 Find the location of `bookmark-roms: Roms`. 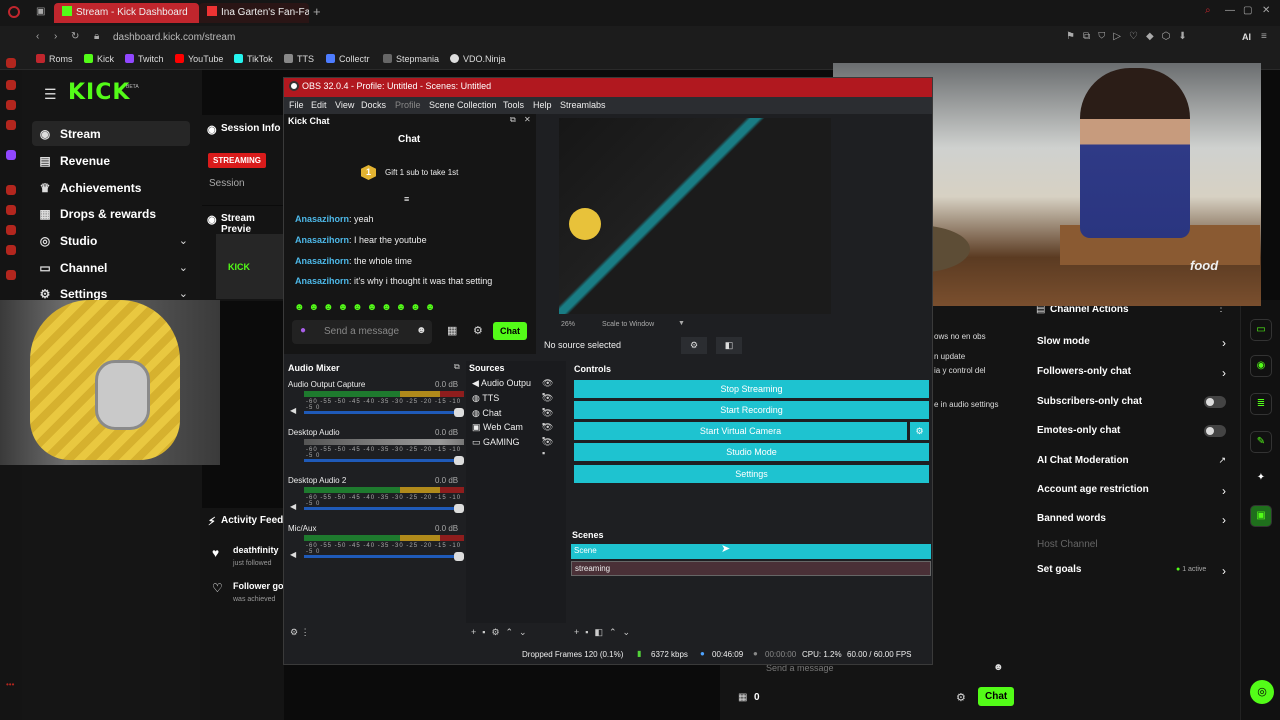

bookmark-roms: Roms is located at coordinates (54, 59).